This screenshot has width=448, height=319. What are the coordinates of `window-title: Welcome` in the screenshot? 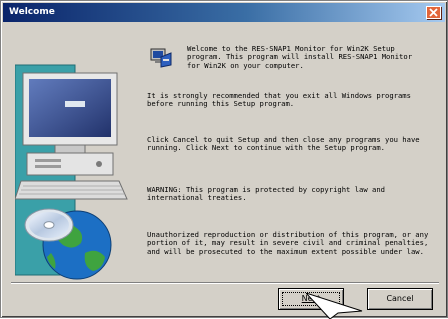 It's located at (32, 12).